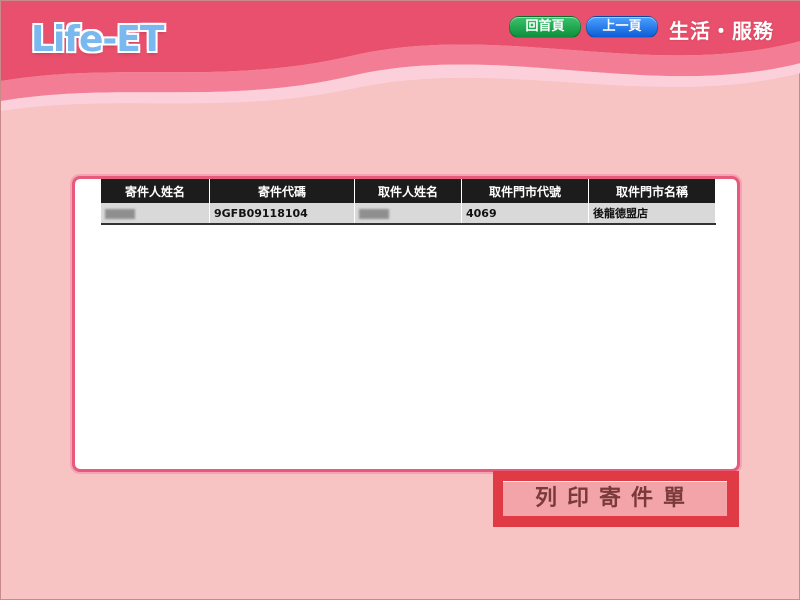  Describe the element at coordinates (545, 27) in the screenshot. I see `home-button: 回首頁` at that location.